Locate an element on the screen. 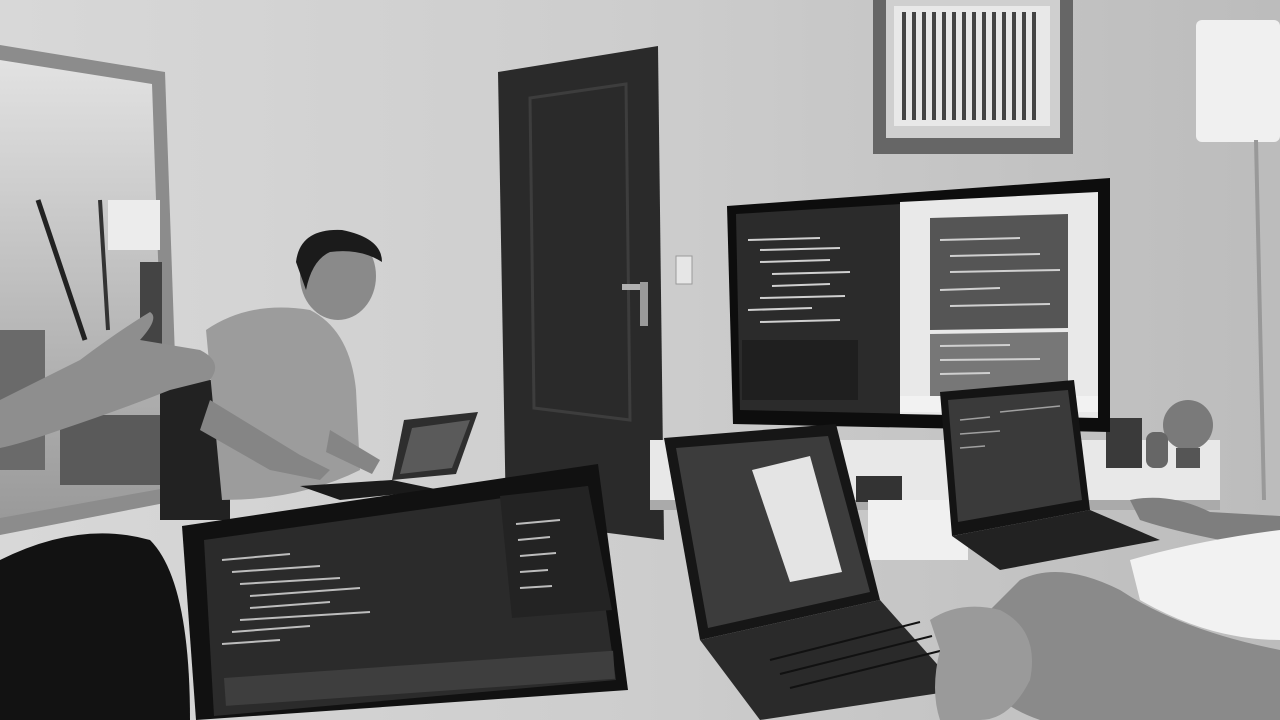 The height and width of the screenshot is (720, 1280). door is located at coordinates (581, 293).